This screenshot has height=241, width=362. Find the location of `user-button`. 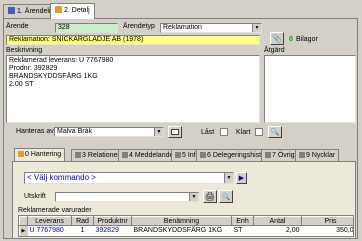

user-button is located at coordinates (175, 132).